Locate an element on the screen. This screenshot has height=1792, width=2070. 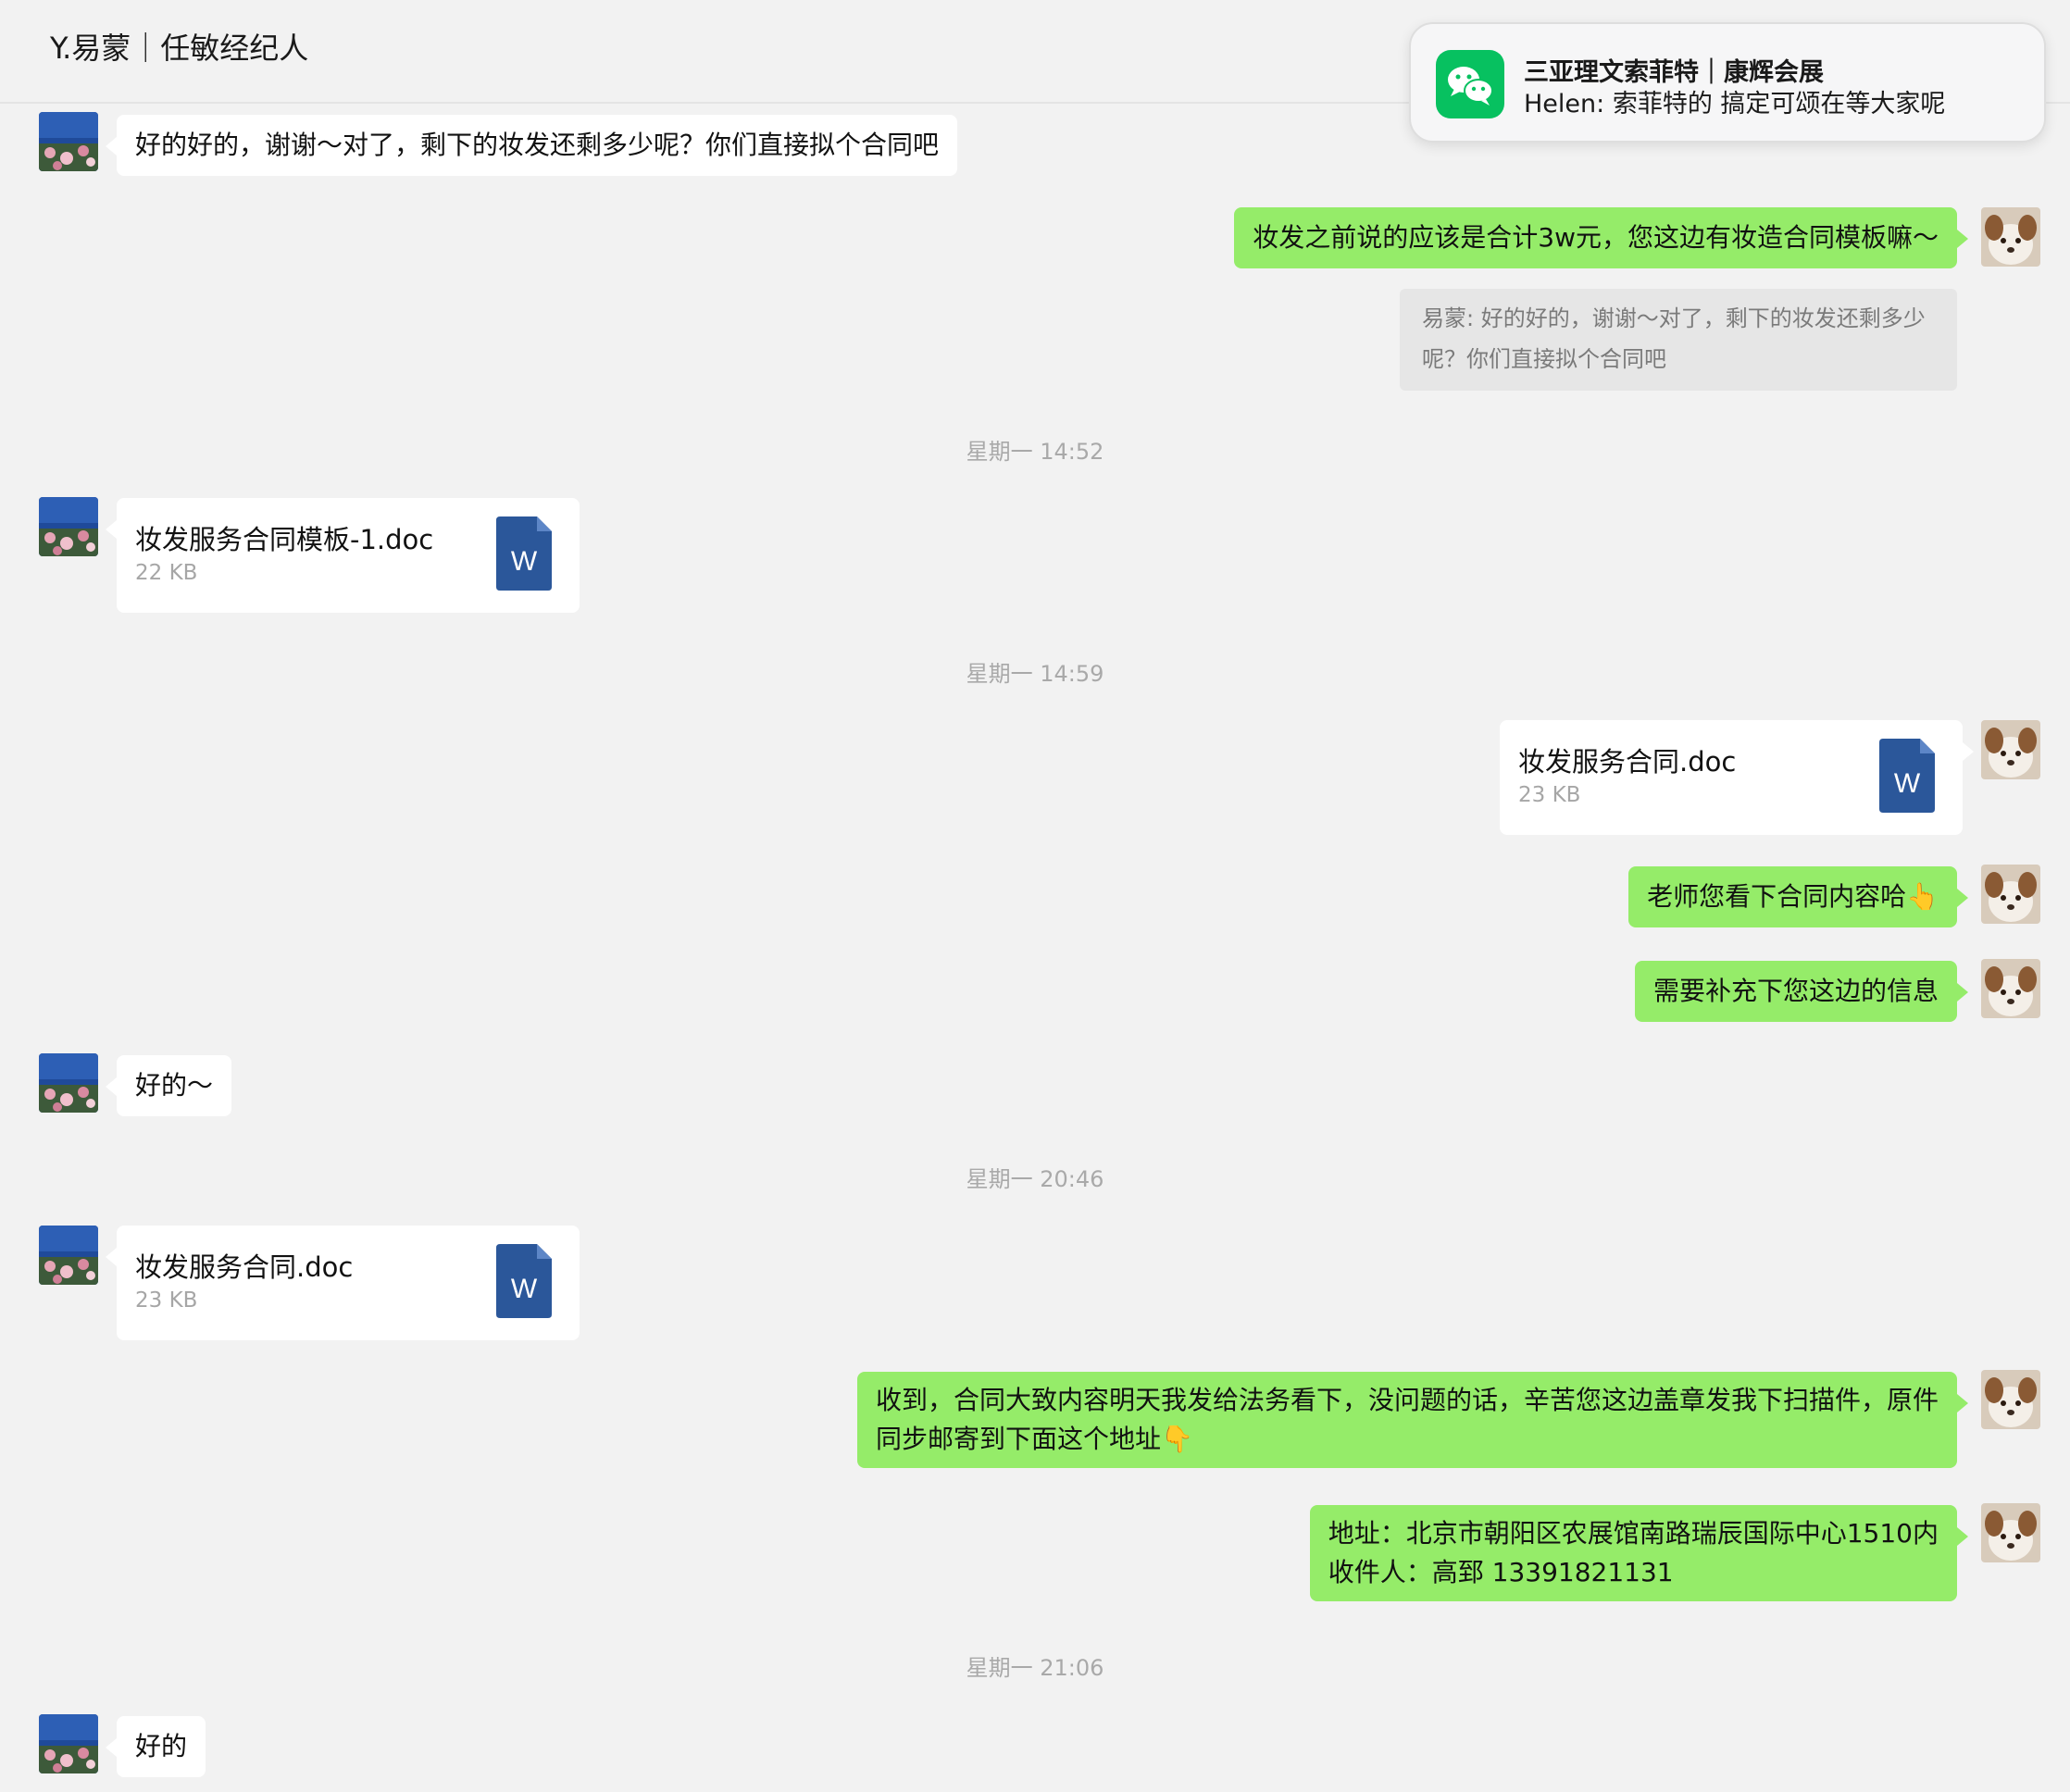
message-bubble-outgoing: 老师您看下合同内容哈👆 is located at coordinates (1798, 896).